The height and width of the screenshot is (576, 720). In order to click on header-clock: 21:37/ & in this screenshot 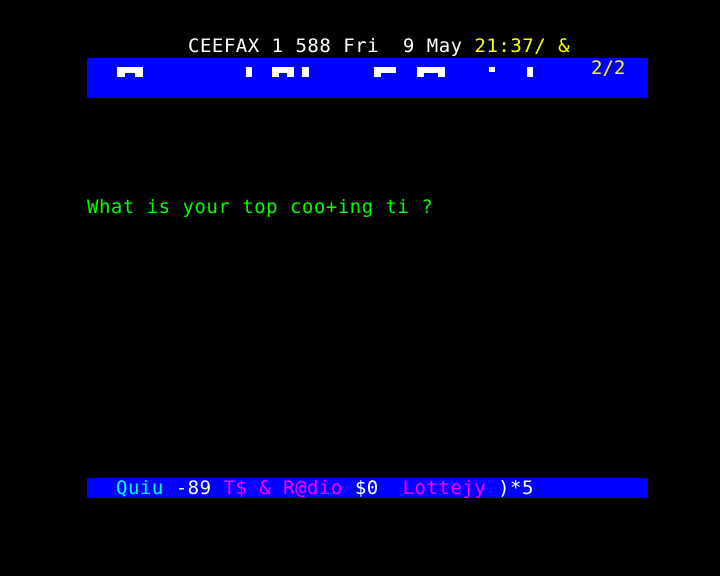, I will do `click(522, 46)`.